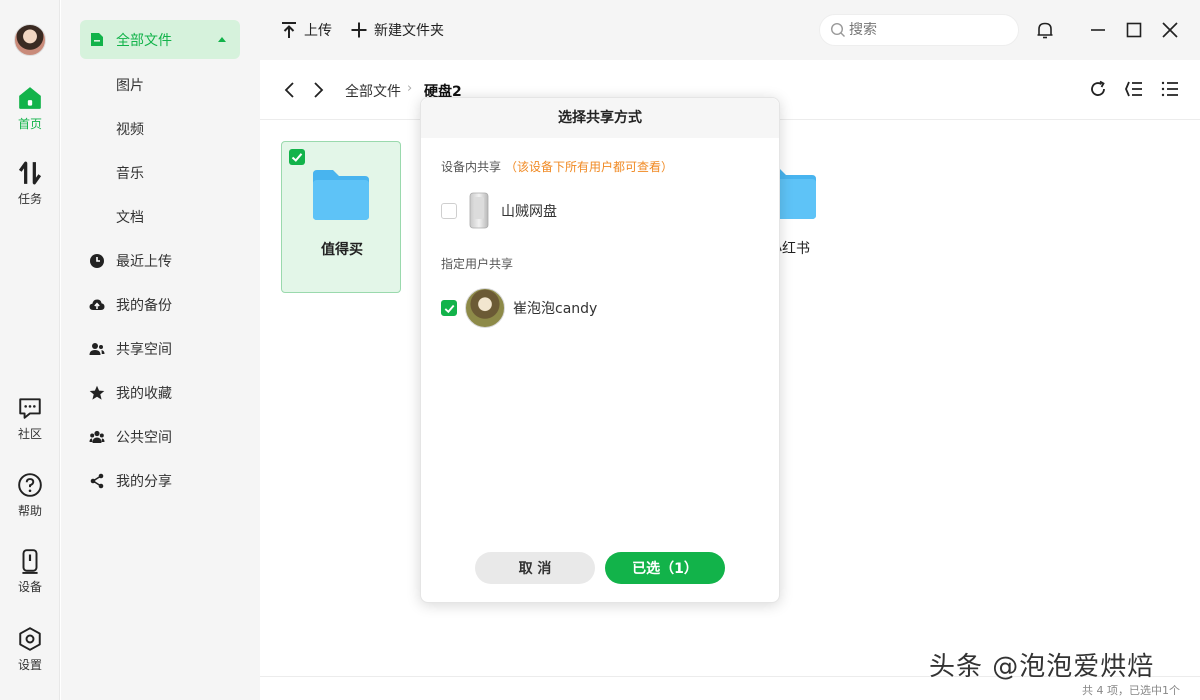 This screenshot has width=1200, height=700. Describe the element at coordinates (144, 394) in the screenshot. I see `sidebar-item-label: 我的收藏` at that location.